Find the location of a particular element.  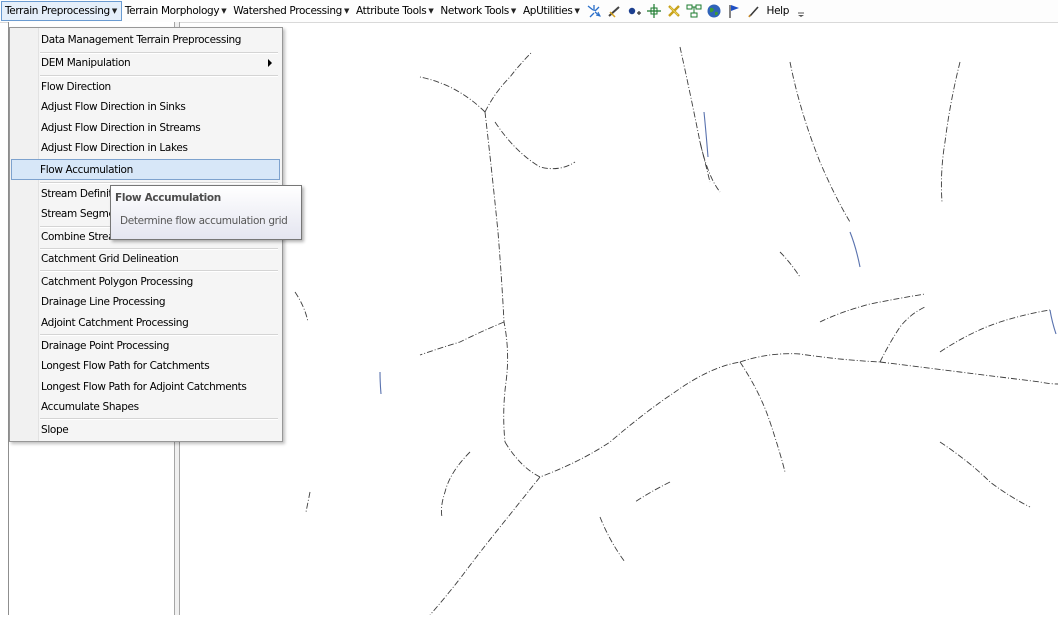

menu-item-label: Data Management Terrain Preprocessing is located at coordinates (141, 40).